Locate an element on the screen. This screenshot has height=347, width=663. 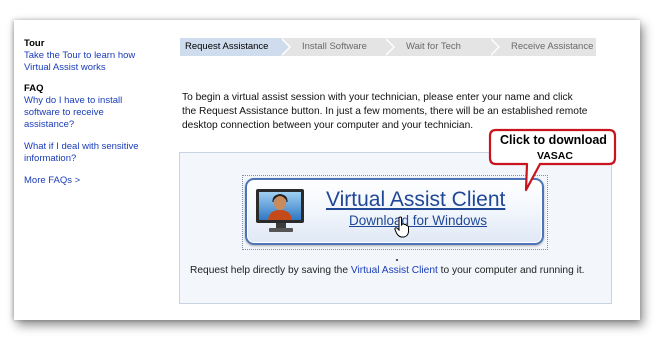
step-wait-for-tech: Wait for Tech is located at coordinates (442, 47).